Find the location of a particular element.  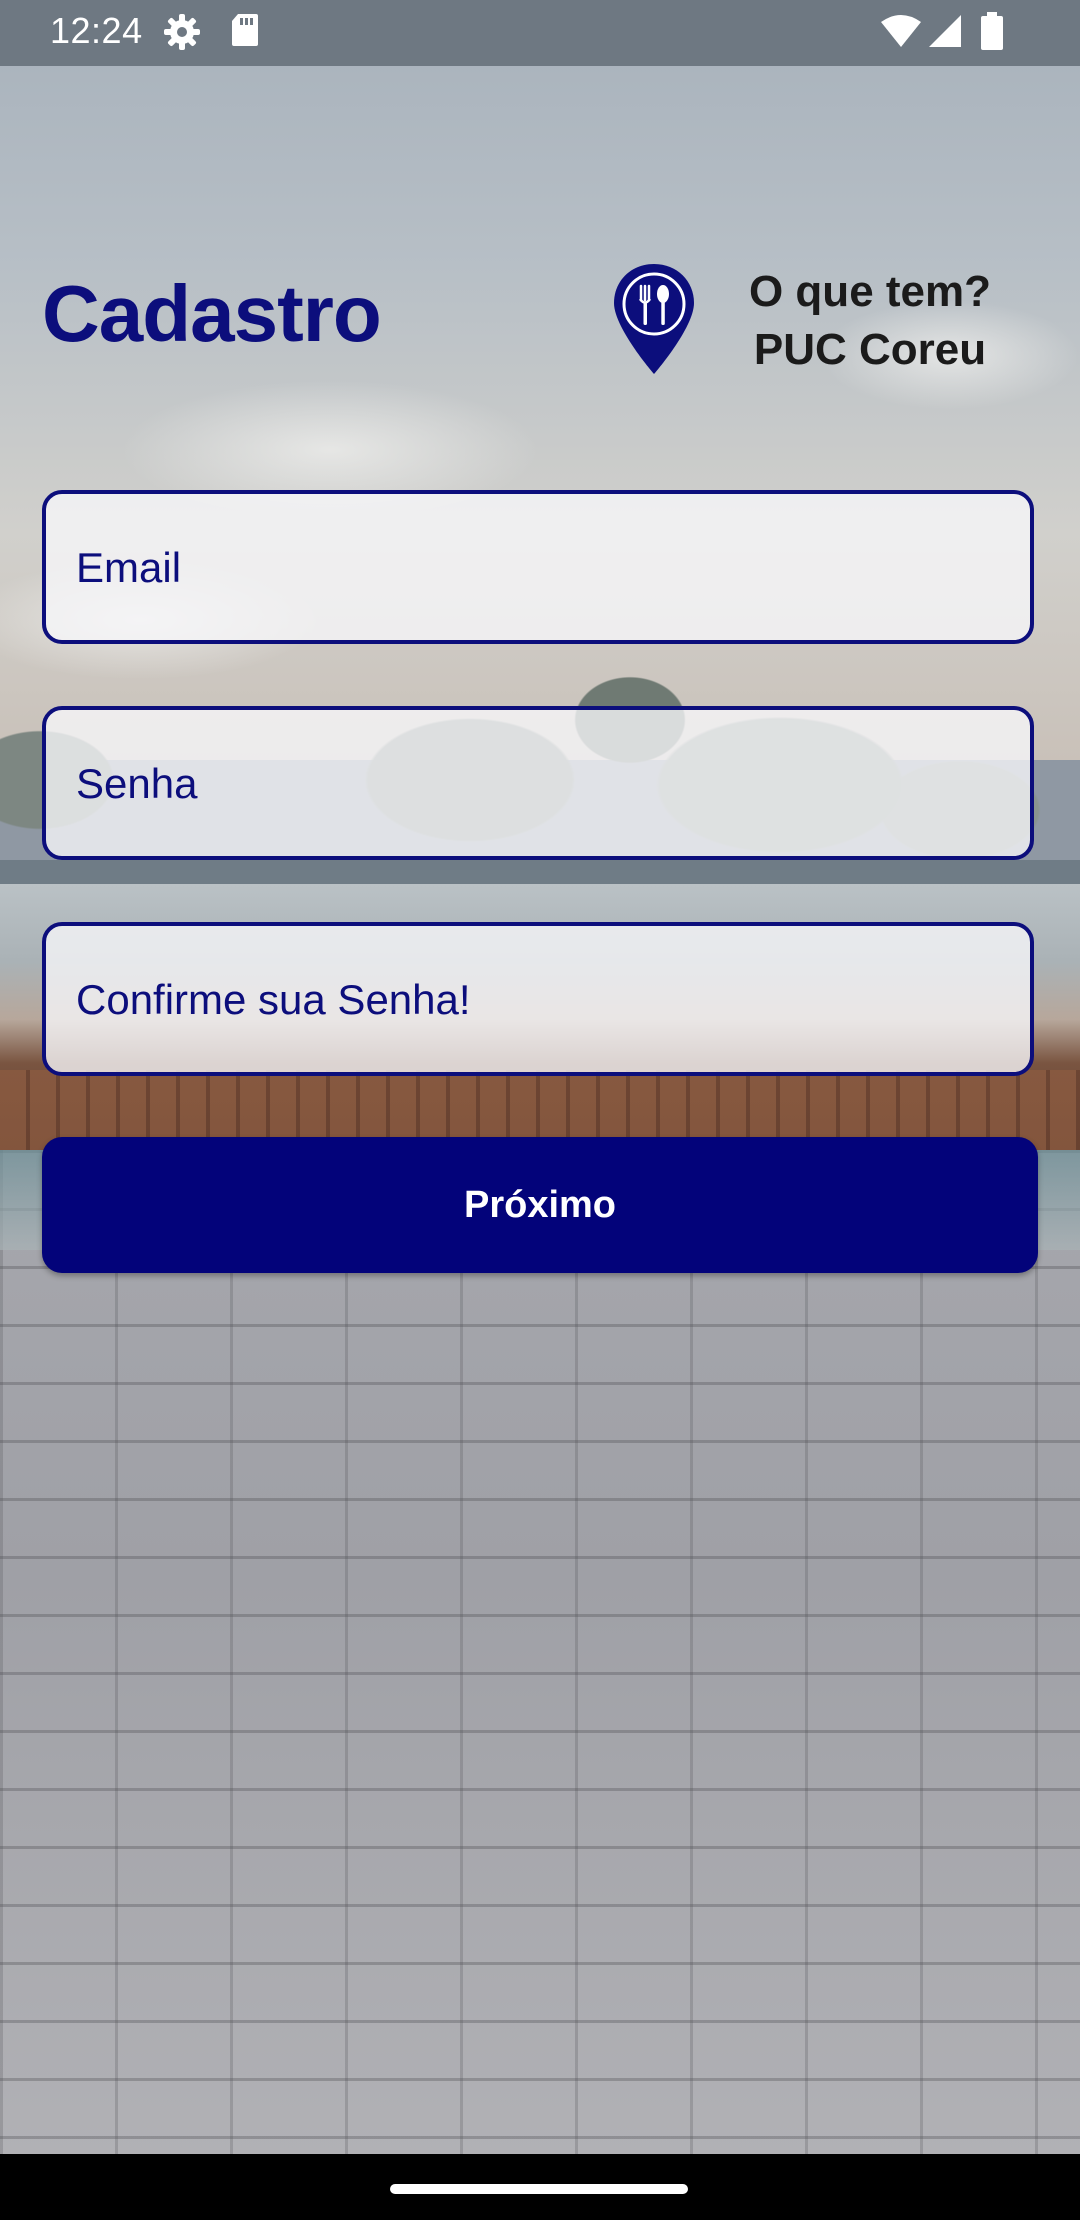

confirm-password-field is located at coordinates (538, 999).